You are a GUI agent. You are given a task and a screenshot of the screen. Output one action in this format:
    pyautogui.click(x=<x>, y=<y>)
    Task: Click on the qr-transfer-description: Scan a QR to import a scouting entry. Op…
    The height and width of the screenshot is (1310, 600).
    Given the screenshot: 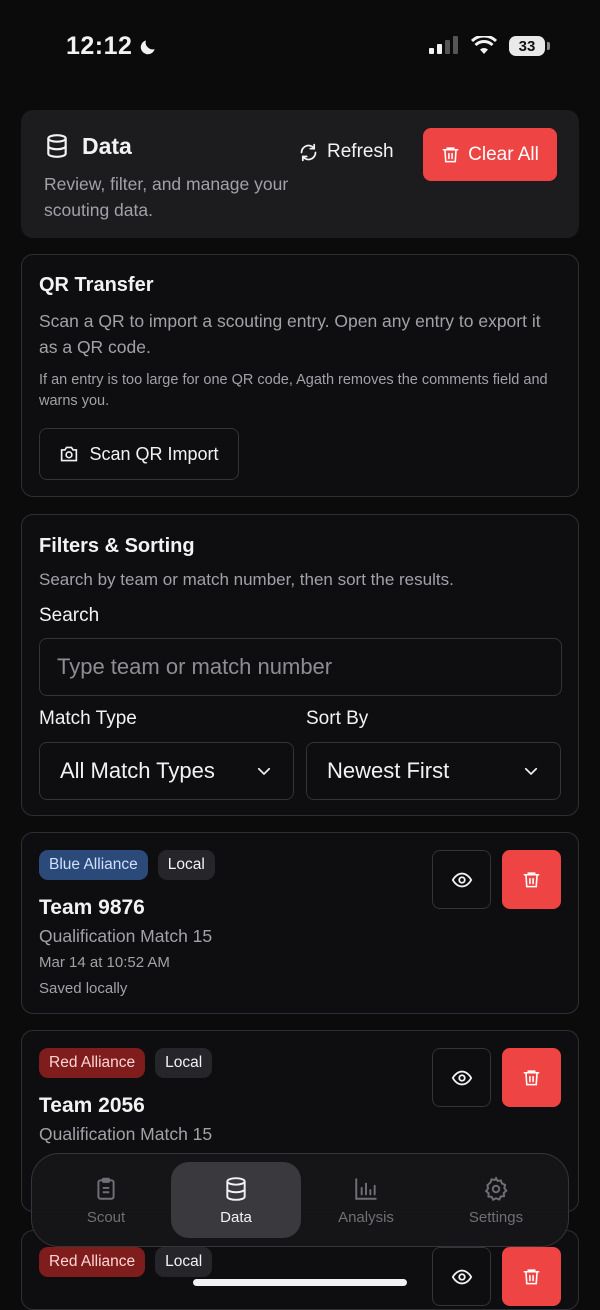 What is the action you would take?
    pyautogui.click(x=290, y=334)
    